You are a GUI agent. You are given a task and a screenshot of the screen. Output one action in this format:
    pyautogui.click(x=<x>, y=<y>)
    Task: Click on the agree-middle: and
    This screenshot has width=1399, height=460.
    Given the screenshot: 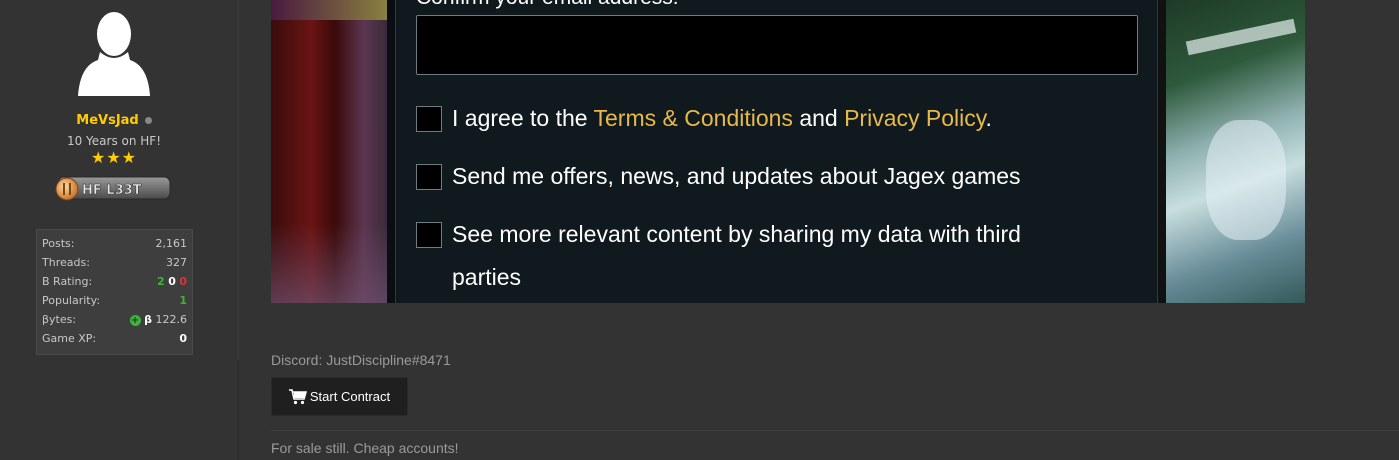 What is the action you would take?
    pyautogui.click(x=818, y=118)
    